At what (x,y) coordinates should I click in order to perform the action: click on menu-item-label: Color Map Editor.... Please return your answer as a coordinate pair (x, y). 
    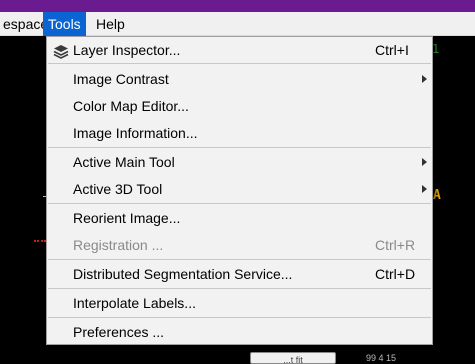
    Looking at the image, I should click on (131, 106).